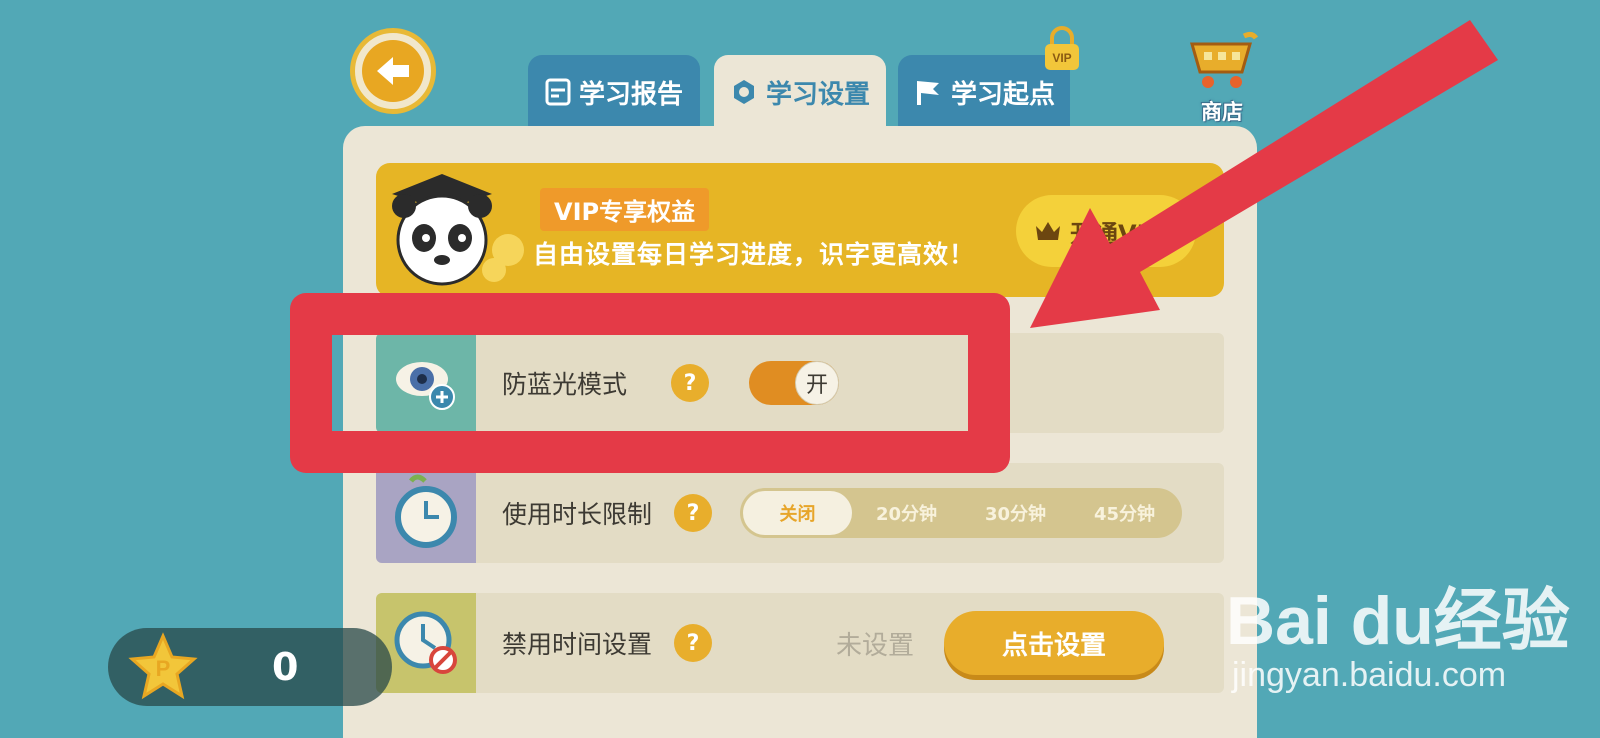 Image resolution: width=1600 pixels, height=738 pixels. I want to click on flag-icon, so click(927, 93).